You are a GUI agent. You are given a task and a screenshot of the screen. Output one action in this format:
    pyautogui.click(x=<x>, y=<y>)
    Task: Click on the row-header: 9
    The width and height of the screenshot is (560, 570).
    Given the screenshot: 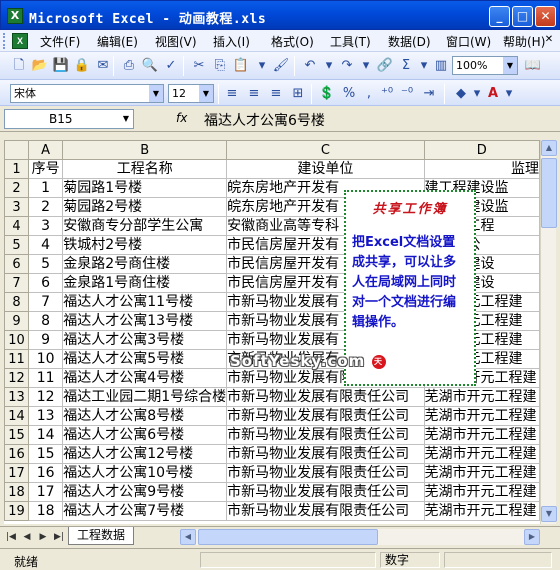 What is the action you would take?
    pyautogui.click(x=16, y=321)
    